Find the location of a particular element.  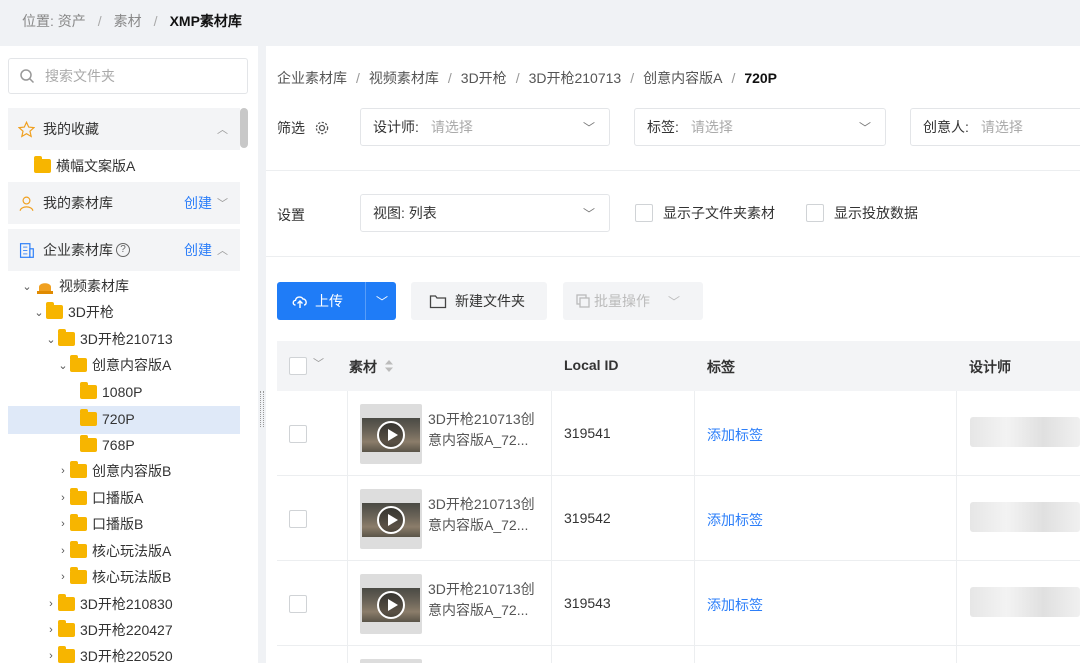

copy-icon is located at coordinates (583, 301).